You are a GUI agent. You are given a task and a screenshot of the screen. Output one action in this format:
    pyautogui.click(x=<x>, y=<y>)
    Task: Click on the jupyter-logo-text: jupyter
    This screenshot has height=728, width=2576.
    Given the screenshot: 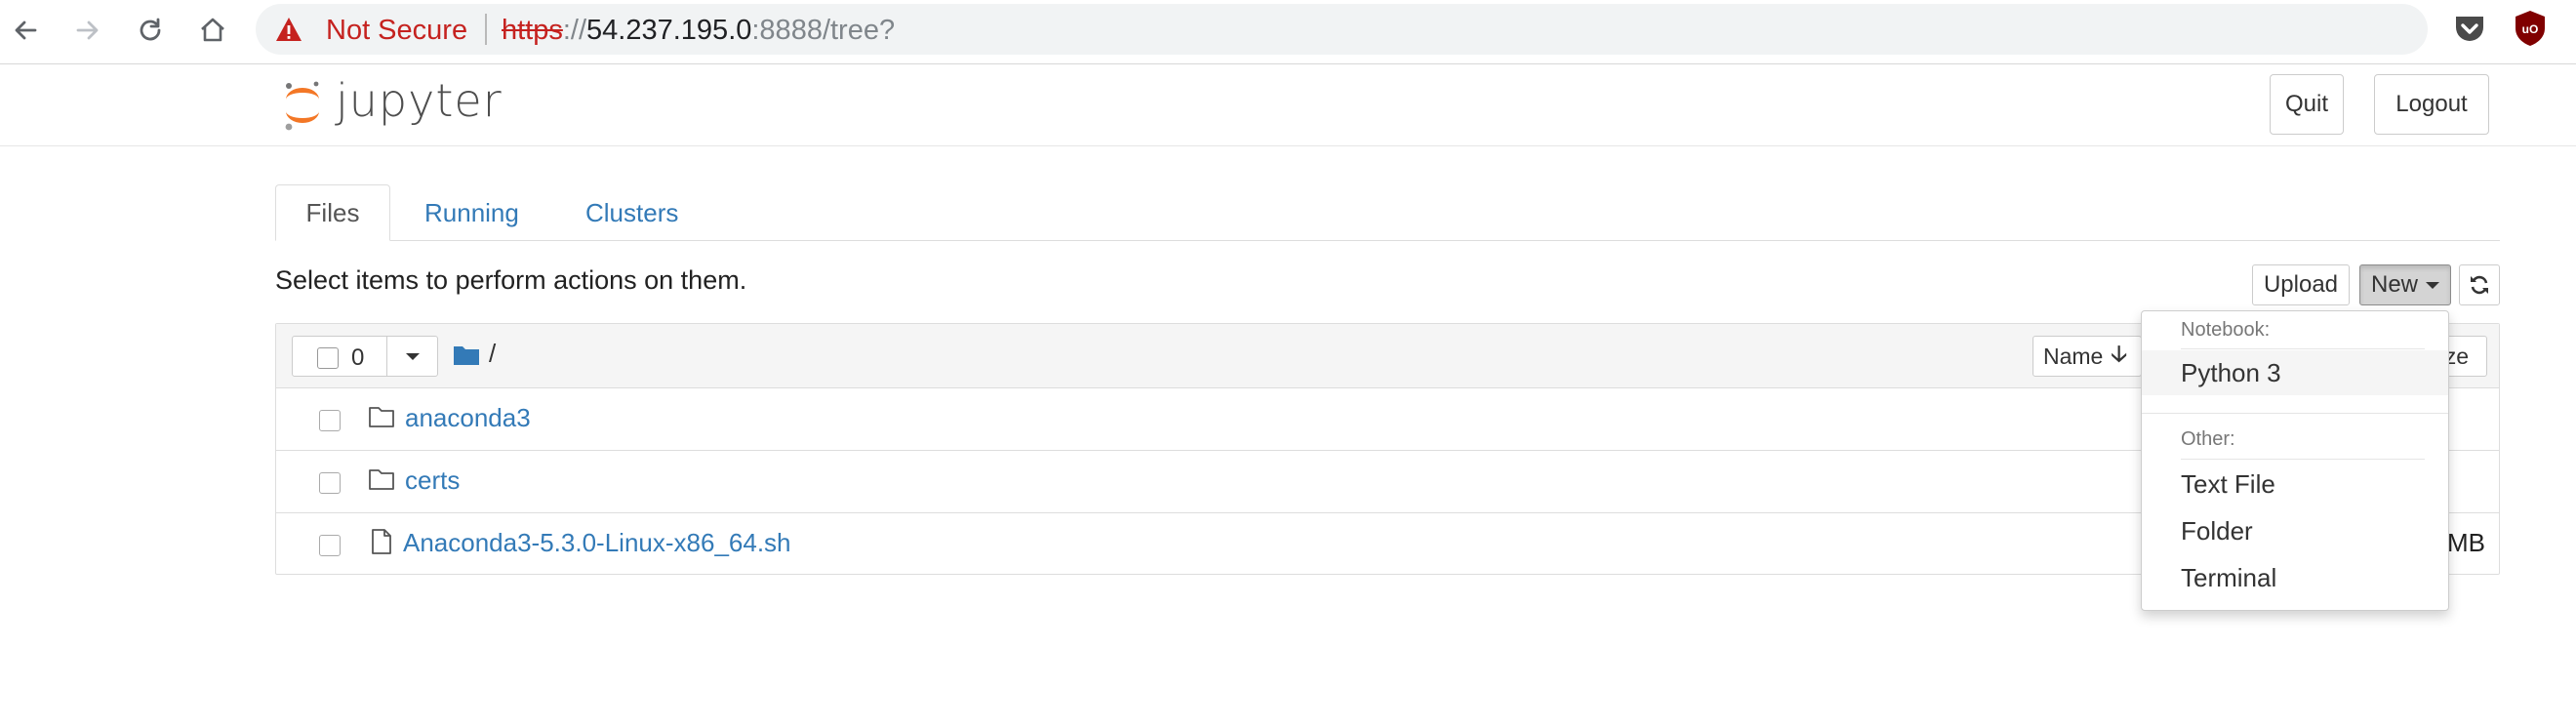 What is the action you would take?
    pyautogui.click(x=419, y=100)
    